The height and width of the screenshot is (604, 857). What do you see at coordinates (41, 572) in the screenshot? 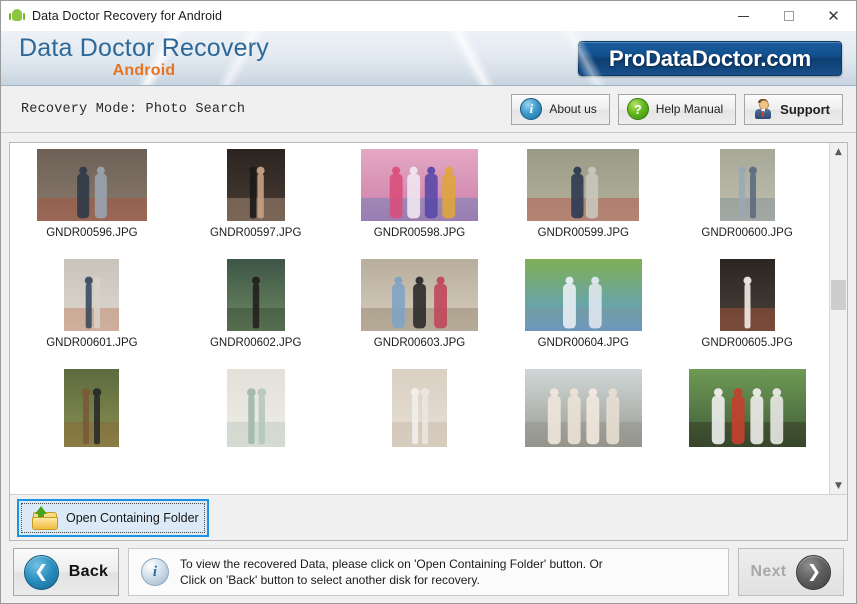
I see `chevron-left-circle-icon: ❮` at bounding box center [41, 572].